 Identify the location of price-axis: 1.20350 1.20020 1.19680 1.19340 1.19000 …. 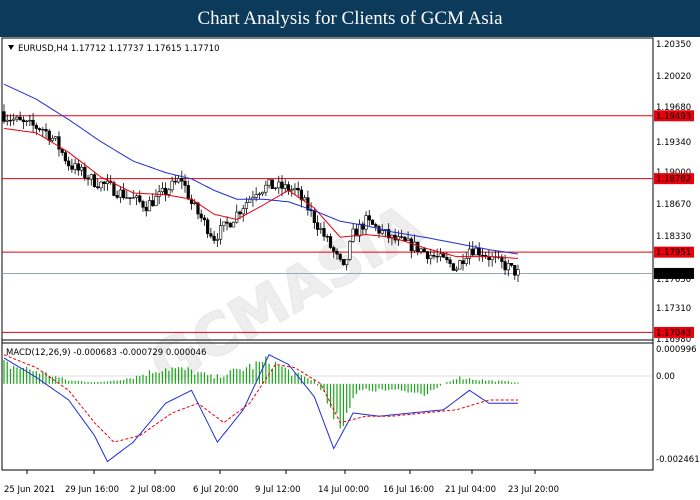
(673, 192).